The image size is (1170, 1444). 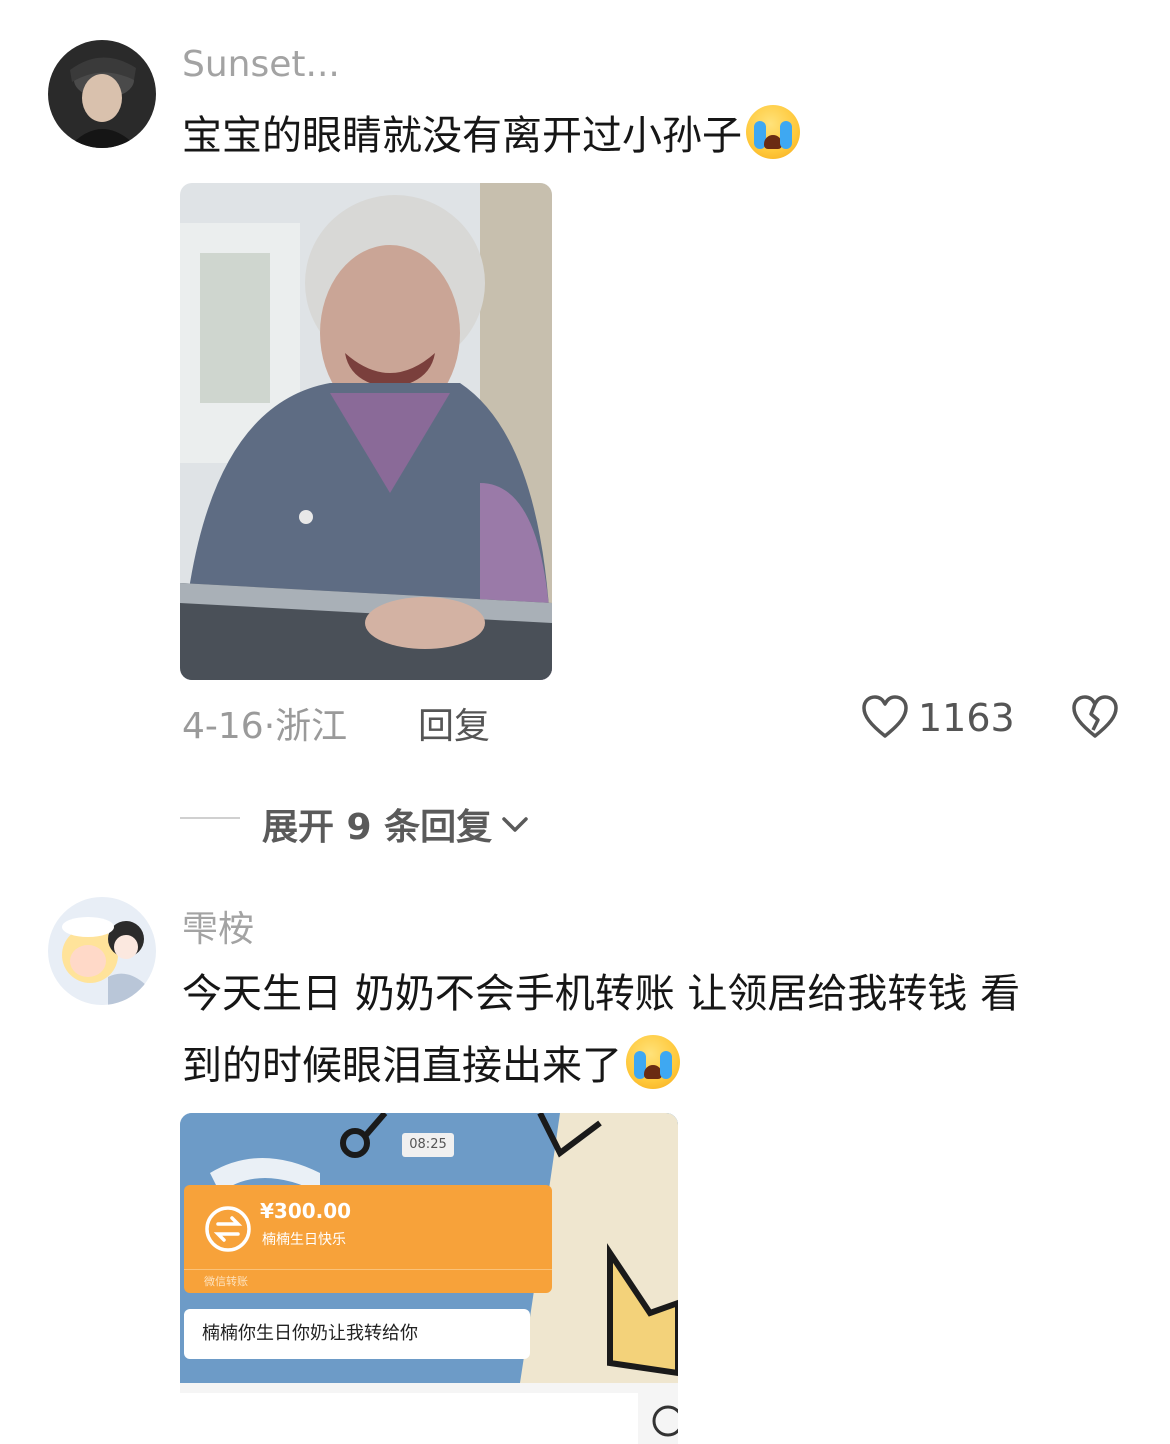 What do you see at coordinates (462, 136) in the screenshot?
I see `comment-text-content: 宝宝的眼睛就没有离开过小孙子` at bounding box center [462, 136].